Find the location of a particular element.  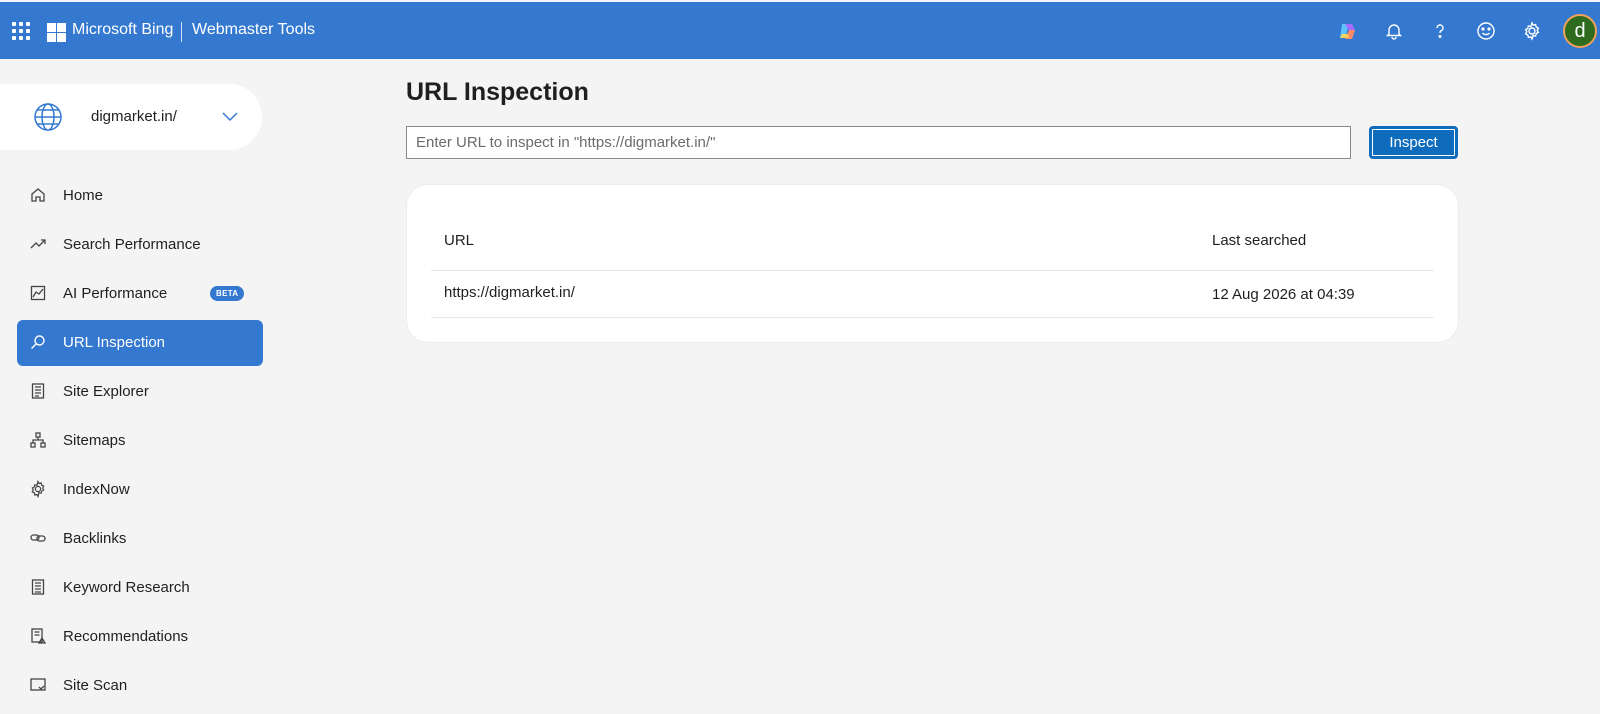

page-title: URL Inspection is located at coordinates (497, 92).